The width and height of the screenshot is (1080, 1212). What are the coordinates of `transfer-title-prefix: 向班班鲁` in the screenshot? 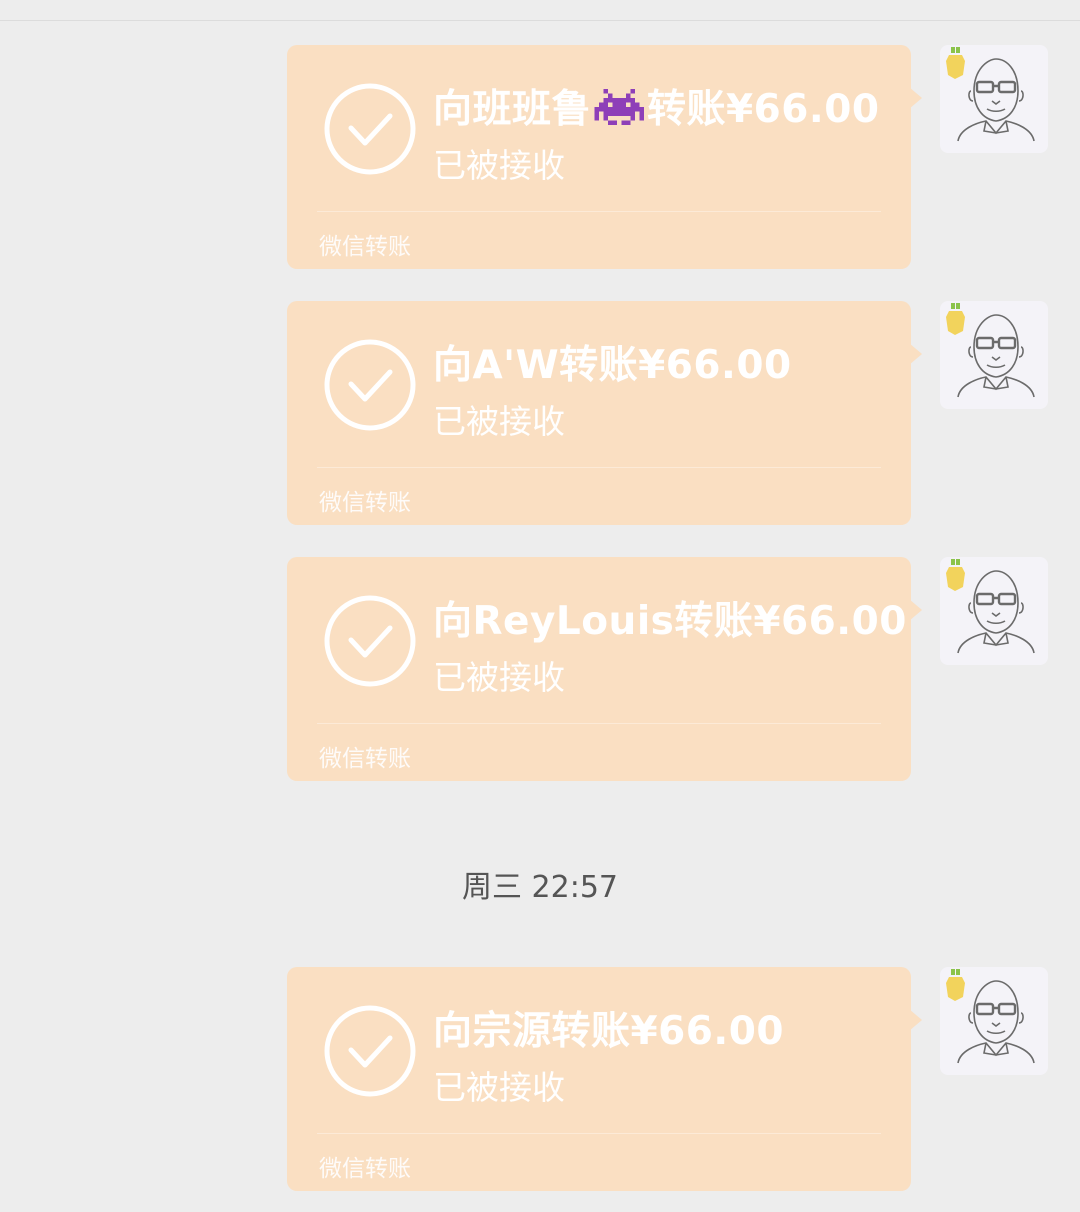 It's located at (512, 109).